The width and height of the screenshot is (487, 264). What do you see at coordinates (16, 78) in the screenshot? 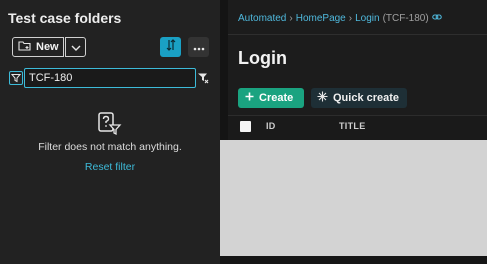
I see `filter-toggle-icon` at bounding box center [16, 78].